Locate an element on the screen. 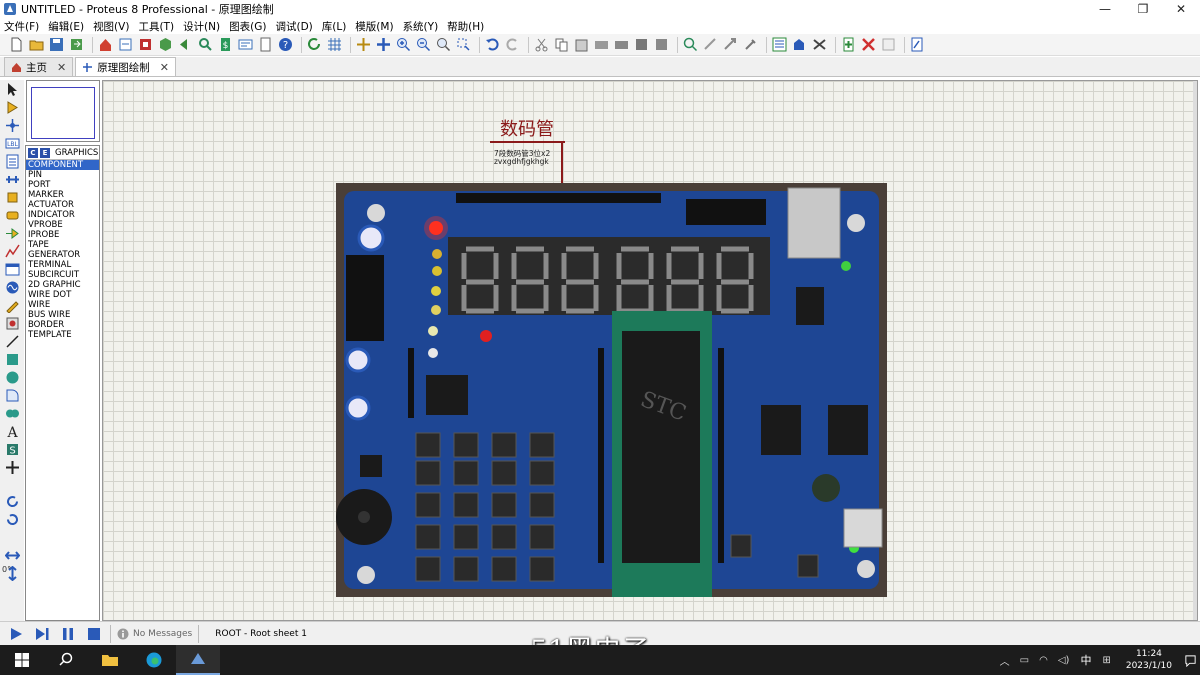  edit-button: E is located at coordinates (45, 152).